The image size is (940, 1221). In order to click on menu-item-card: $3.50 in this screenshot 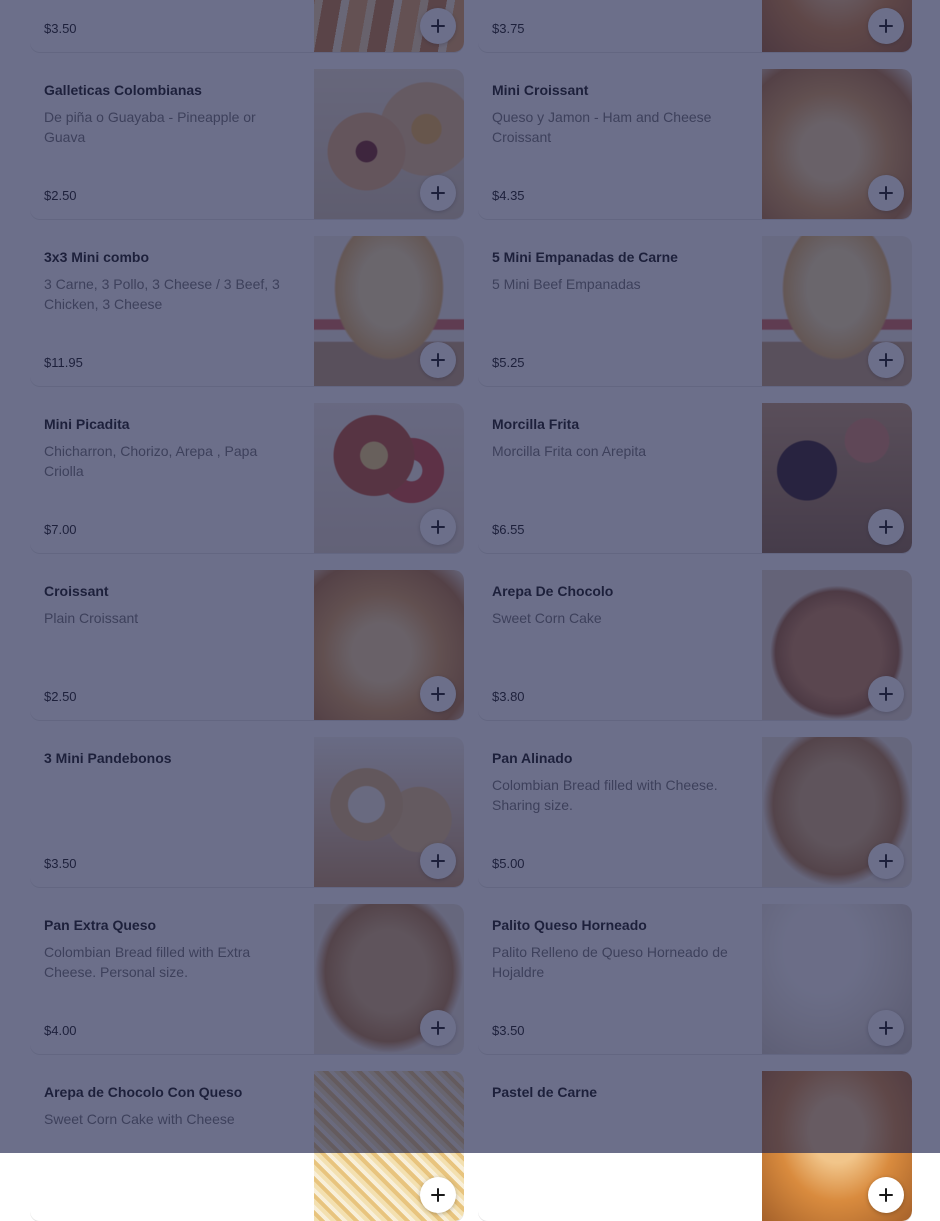, I will do `click(247, 26)`.